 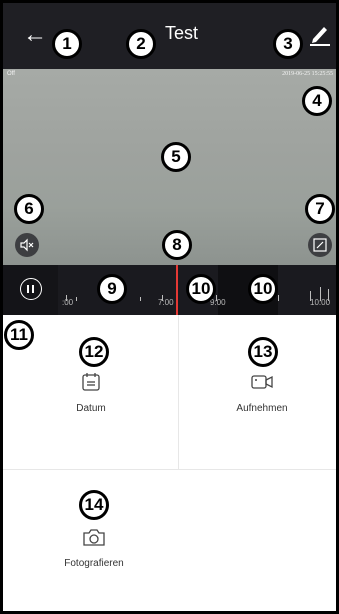 What do you see at coordinates (262, 408) in the screenshot?
I see `record-label: Aufnehmen` at bounding box center [262, 408].